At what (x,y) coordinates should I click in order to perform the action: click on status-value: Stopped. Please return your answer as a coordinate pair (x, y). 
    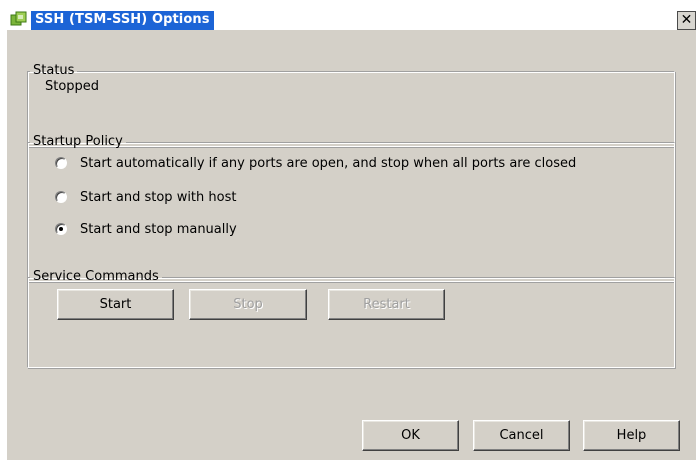
    Looking at the image, I should click on (72, 86).